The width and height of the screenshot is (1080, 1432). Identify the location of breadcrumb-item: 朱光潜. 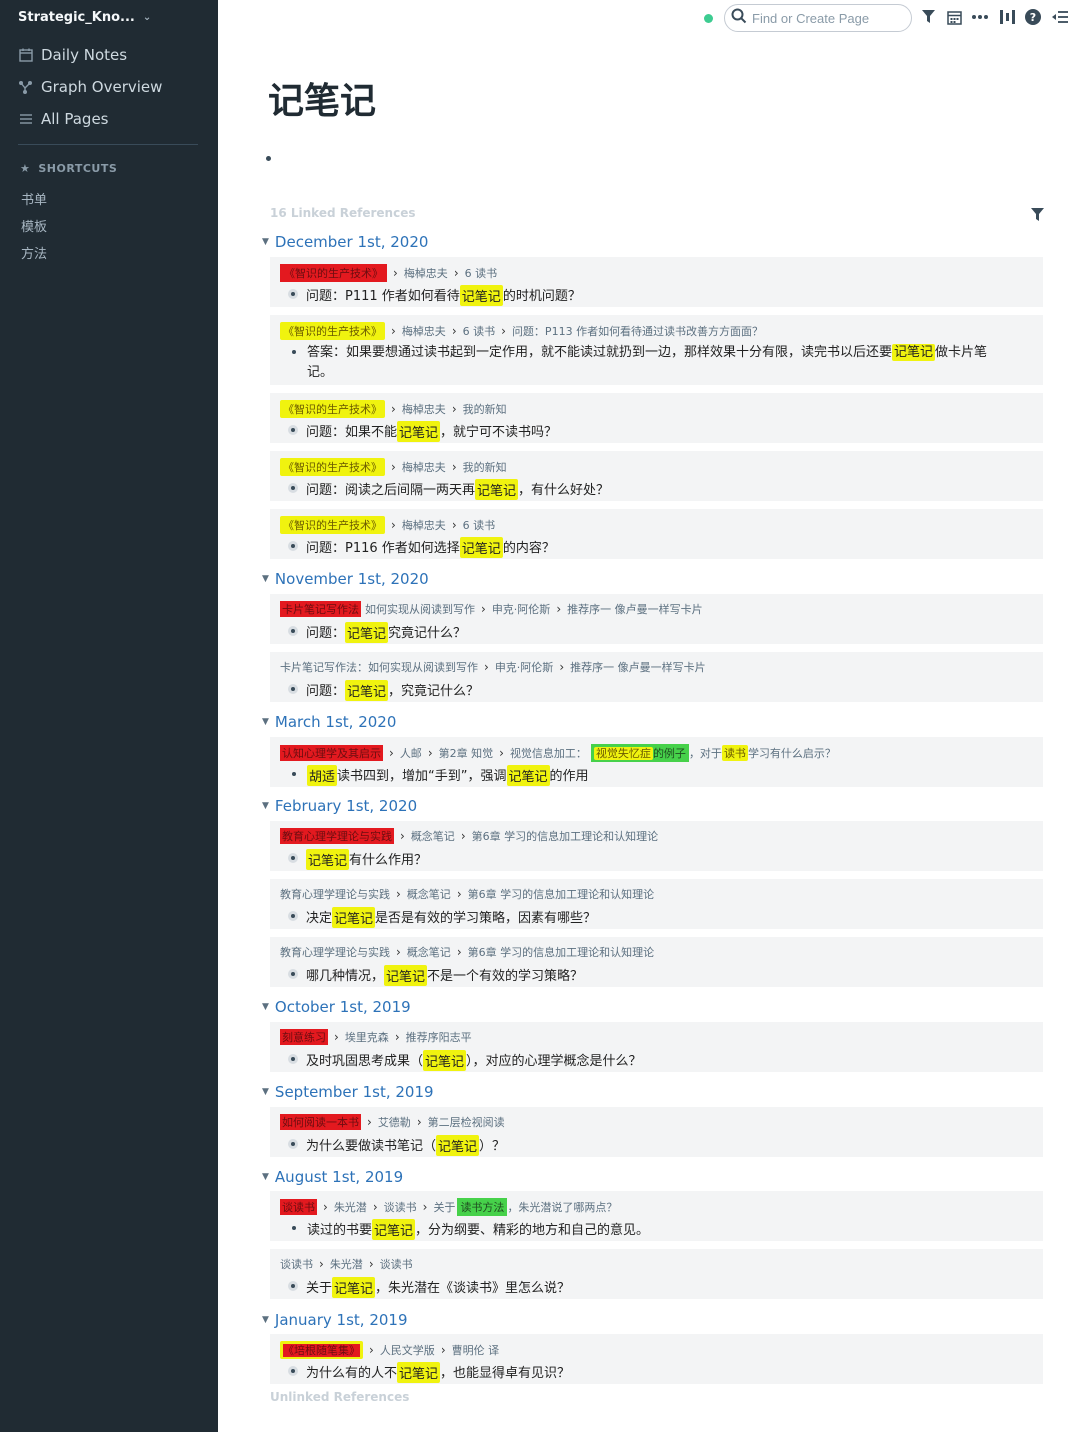
(350, 1207).